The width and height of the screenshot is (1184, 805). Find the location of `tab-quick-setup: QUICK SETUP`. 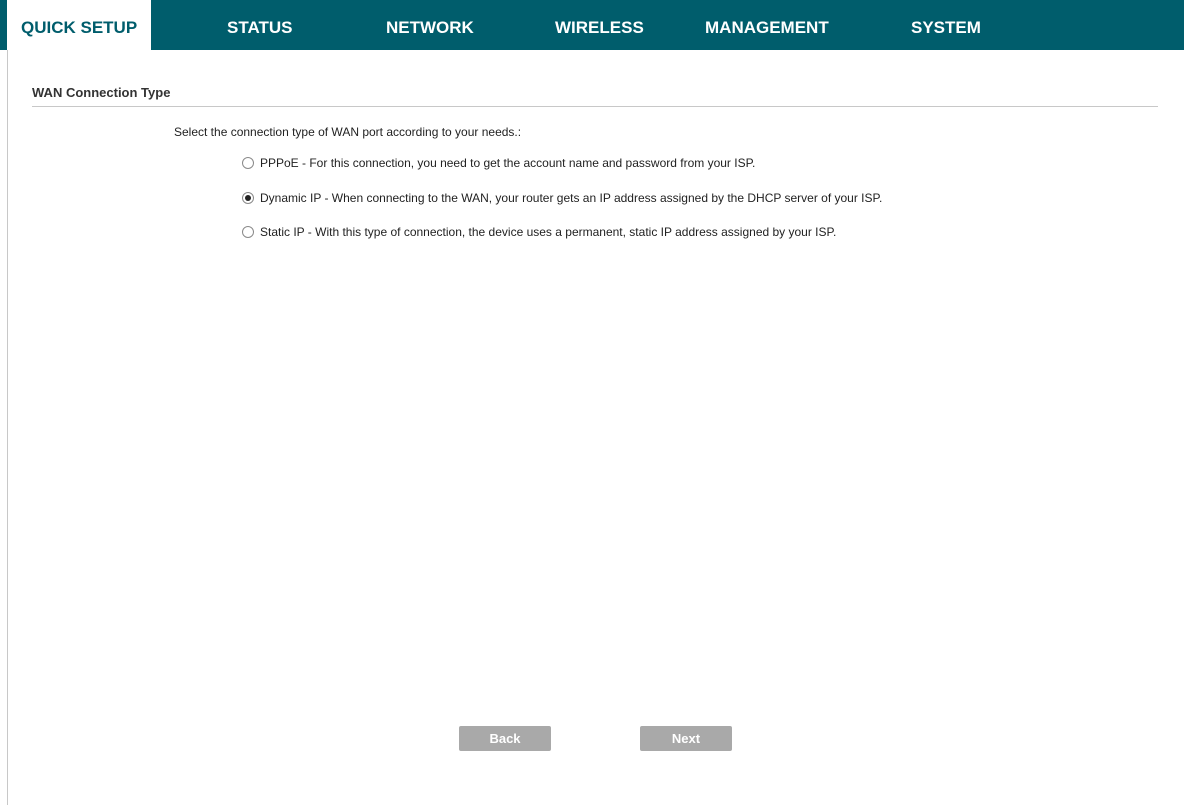

tab-quick-setup: QUICK SETUP is located at coordinates (79, 26).